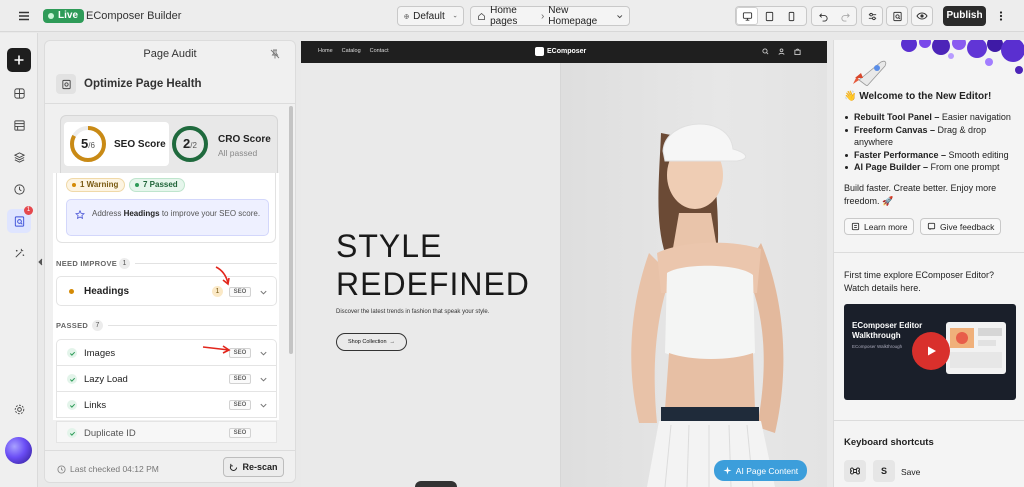 The height and width of the screenshot is (487, 1024). I want to click on panel-title: Page Audit, so click(170, 54).